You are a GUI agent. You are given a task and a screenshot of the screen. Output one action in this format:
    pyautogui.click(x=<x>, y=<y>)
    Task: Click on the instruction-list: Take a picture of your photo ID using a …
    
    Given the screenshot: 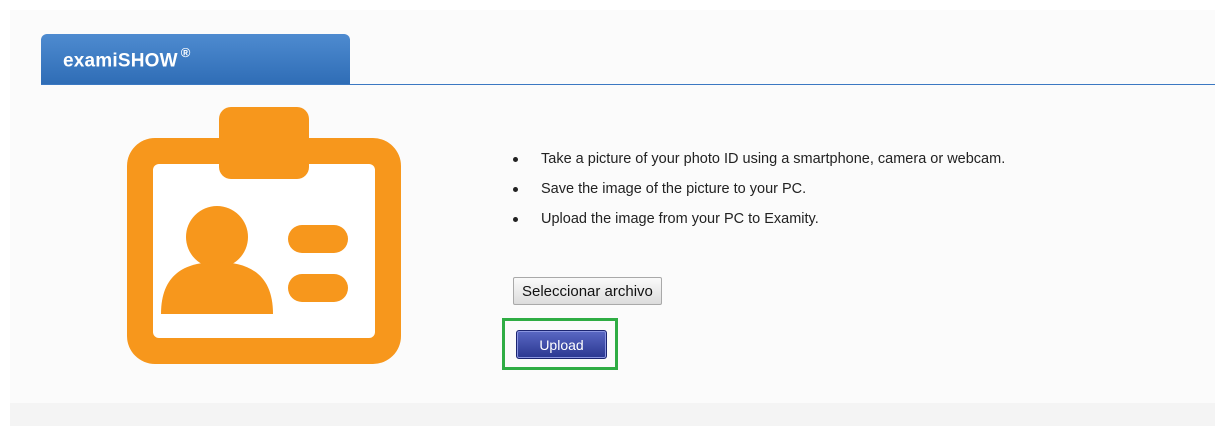 What is the action you would take?
    pyautogui.click(x=759, y=193)
    